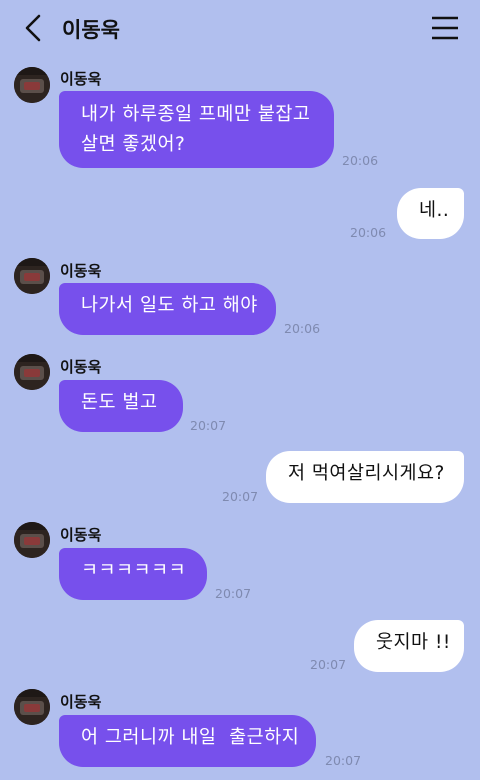 This screenshot has width=480, height=780. Describe the element at coordinates (445, 28) in the screenshot. I see `hamburger-menu-icon` at that location.